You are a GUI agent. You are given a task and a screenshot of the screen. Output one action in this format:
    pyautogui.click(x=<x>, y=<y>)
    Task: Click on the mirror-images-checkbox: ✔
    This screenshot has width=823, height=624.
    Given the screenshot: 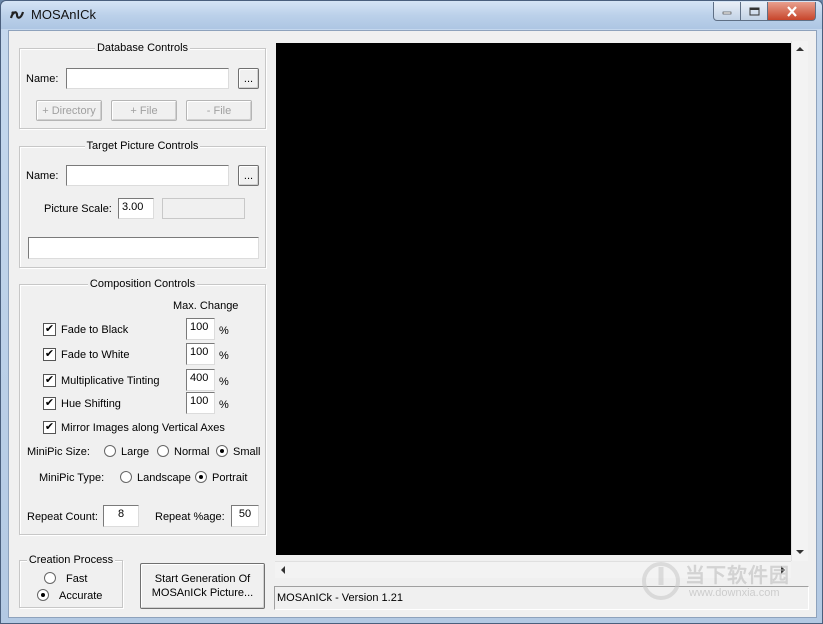 What is the action you would take?
    pyautogui.click(x=49, y=427)
    